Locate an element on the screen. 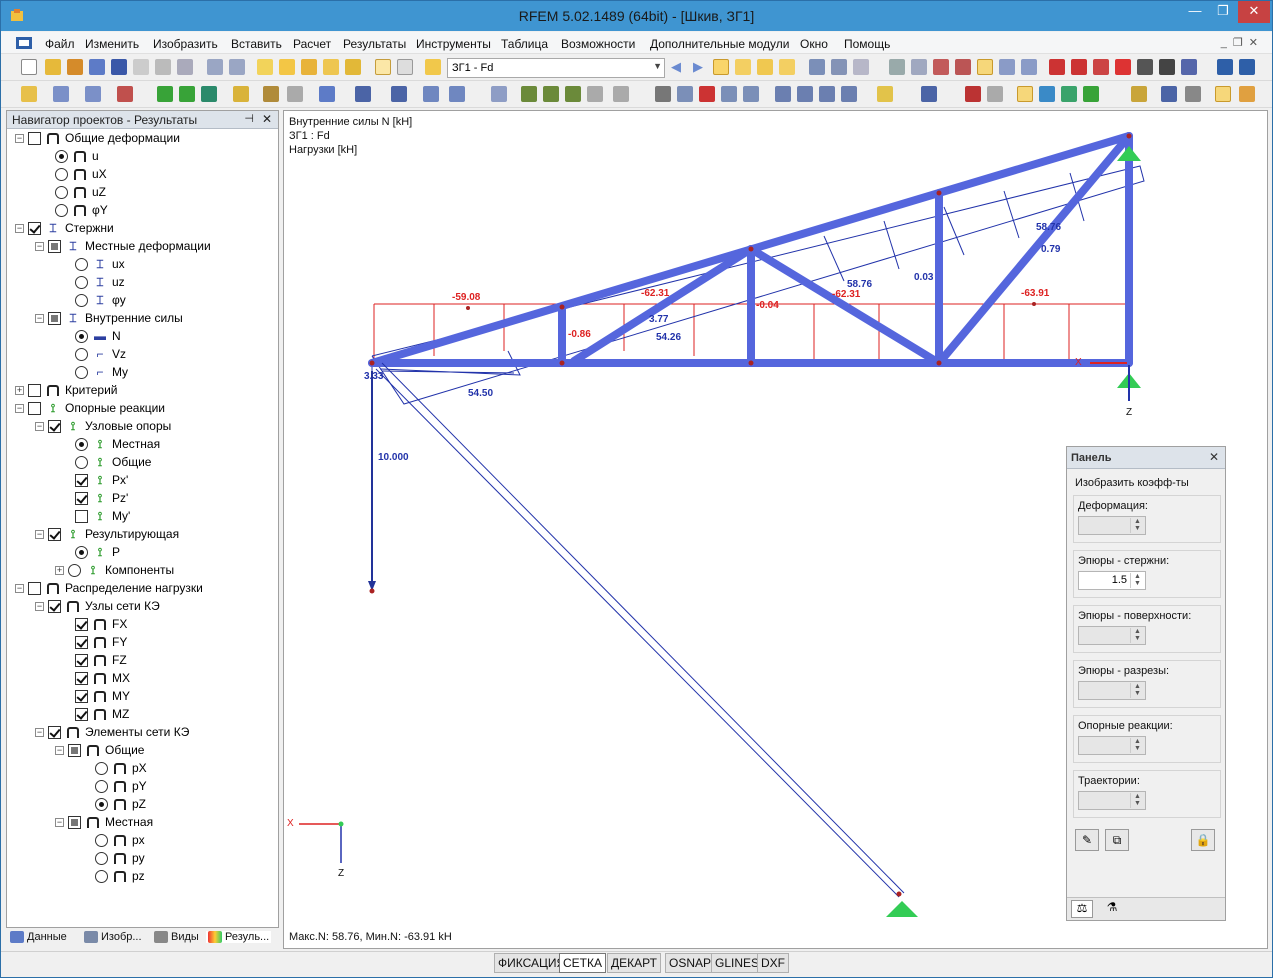 This screenshot has height=978, width=1273. load-2-icon is located at coordinates (271, 94).